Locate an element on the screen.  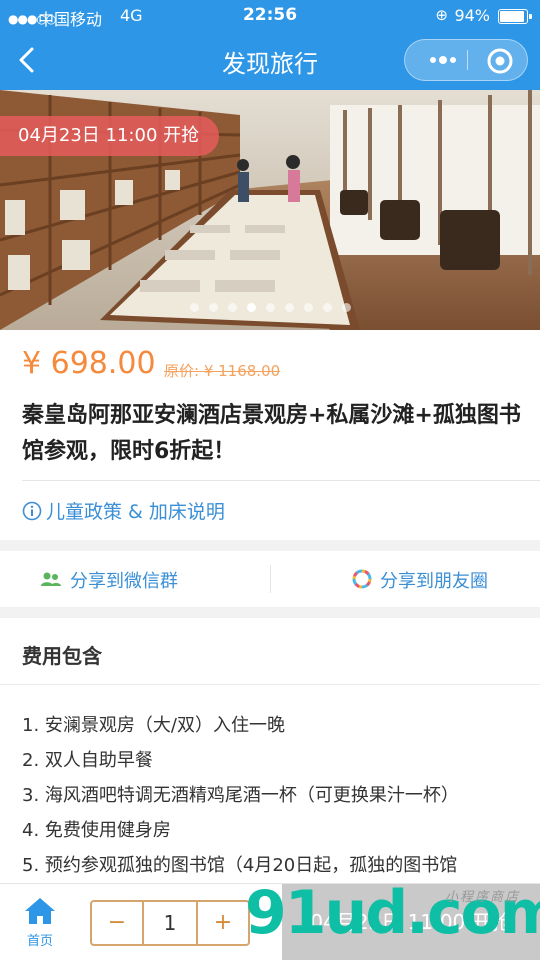
list-item: 4. 免费使用健身房 is located at coordinates (96, 830).